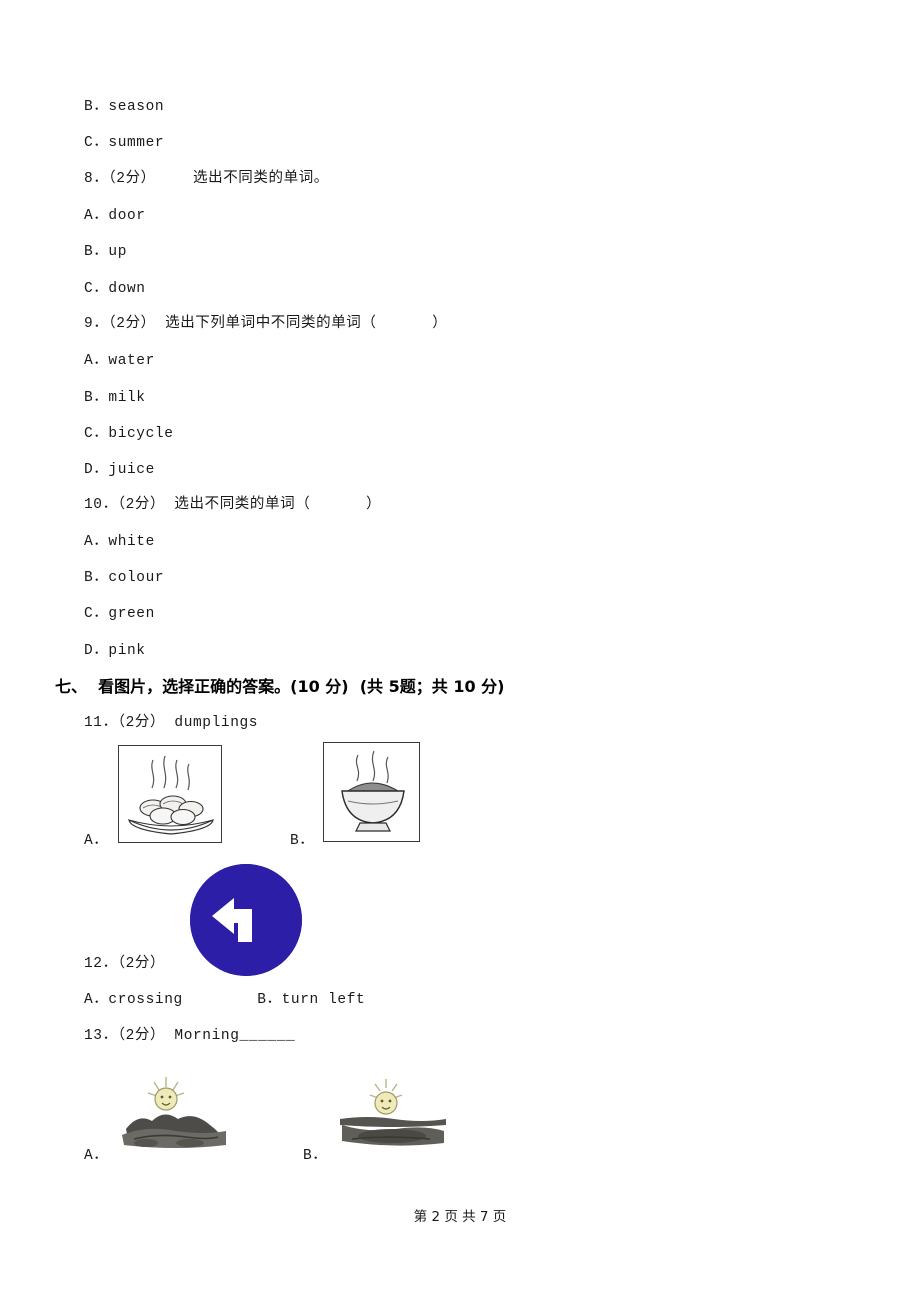 The height and width of the screenshot is (1302, 920). I want to click on sunrise-over-hills-photo, so click(175, 1112).